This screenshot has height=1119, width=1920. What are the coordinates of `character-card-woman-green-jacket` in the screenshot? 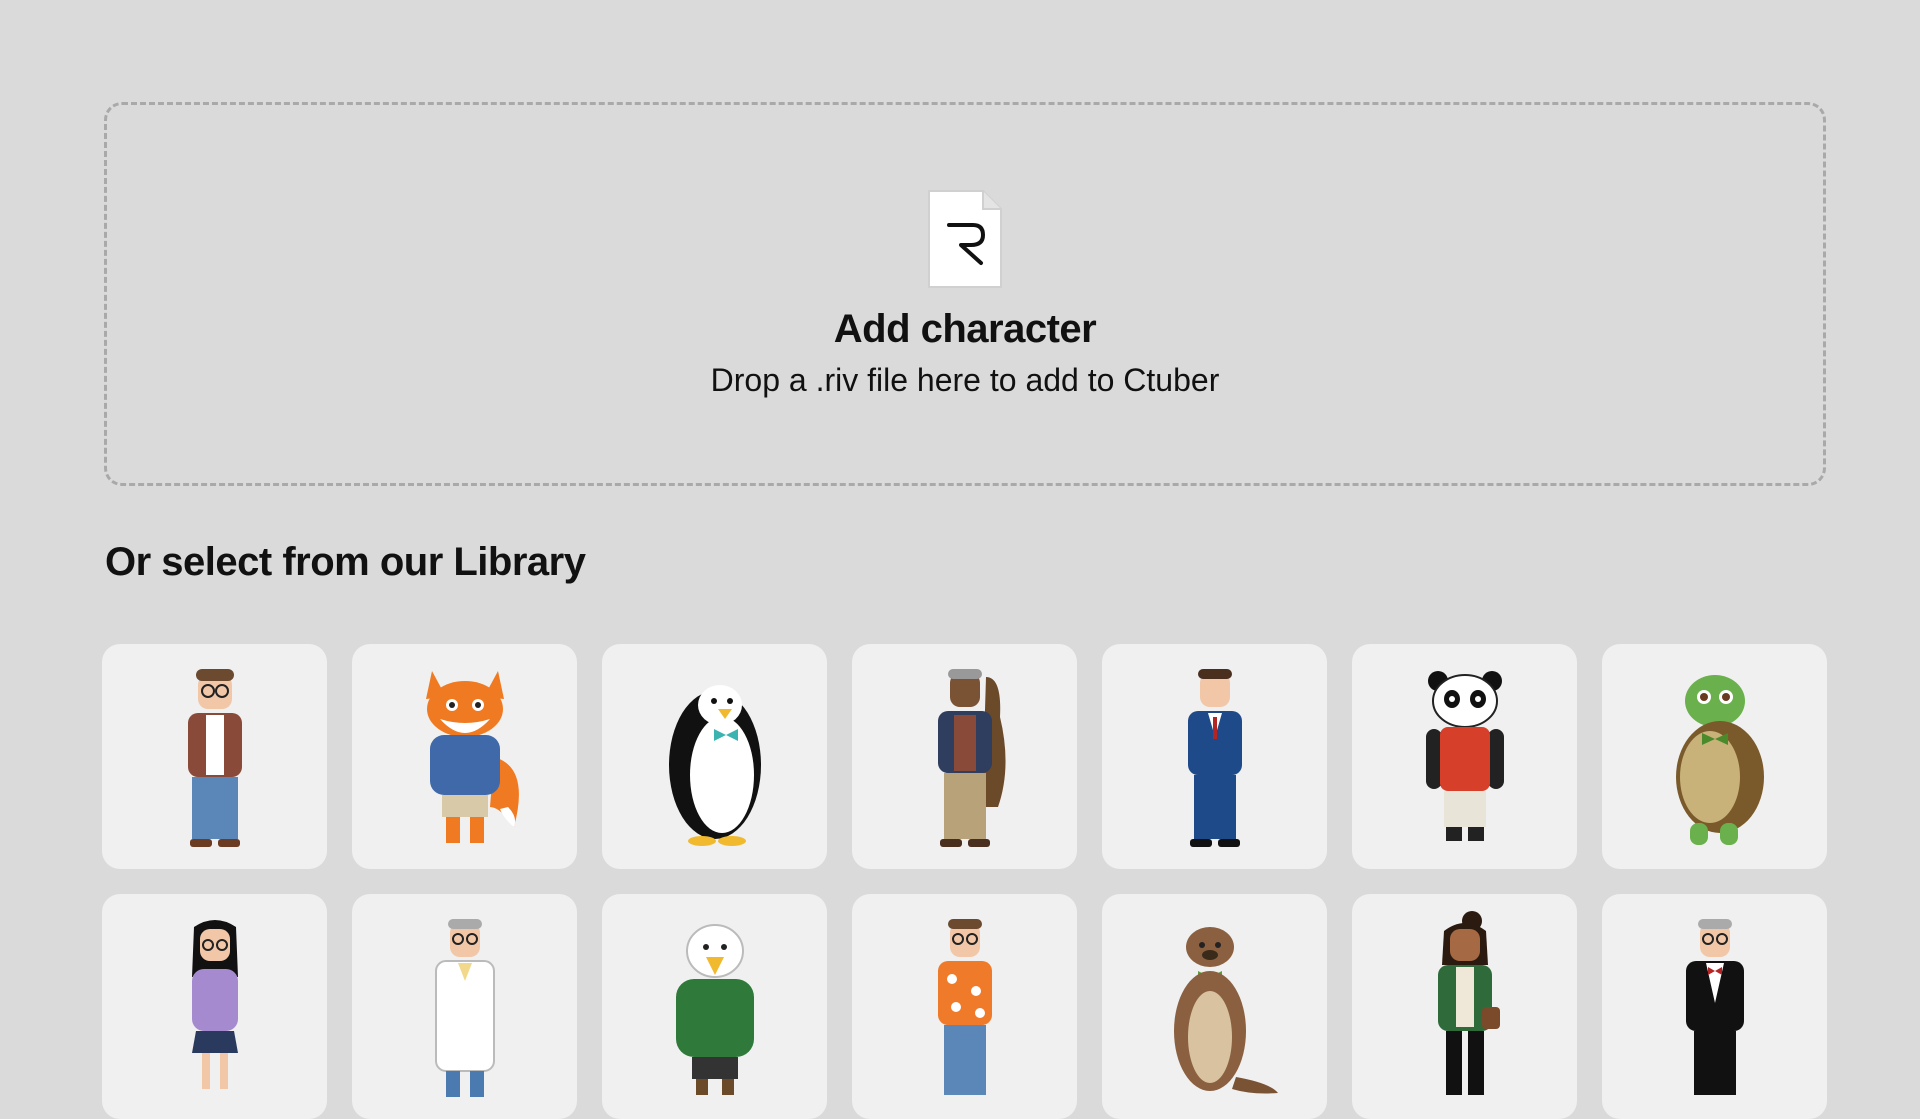 It's located at (1464, 1006).